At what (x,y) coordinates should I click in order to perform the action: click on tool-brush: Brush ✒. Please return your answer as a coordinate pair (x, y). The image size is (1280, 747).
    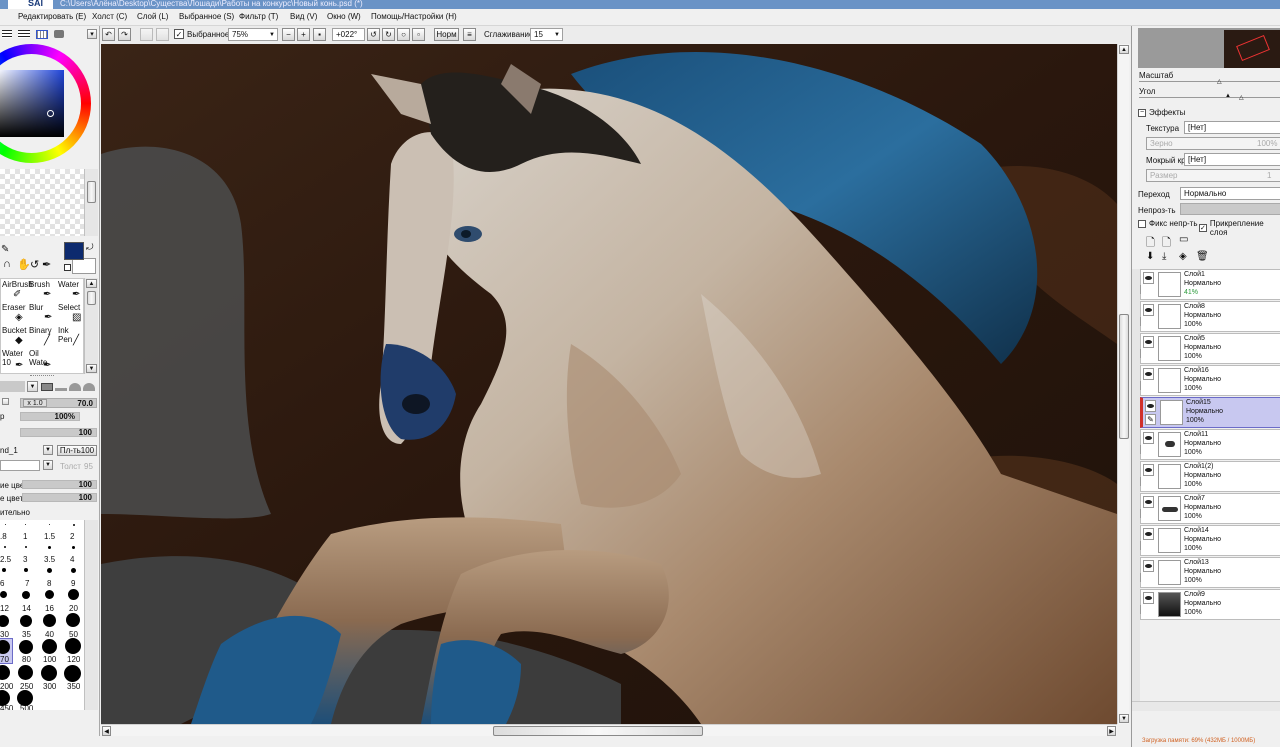
    Looking at the image, I should click on (42, 291).